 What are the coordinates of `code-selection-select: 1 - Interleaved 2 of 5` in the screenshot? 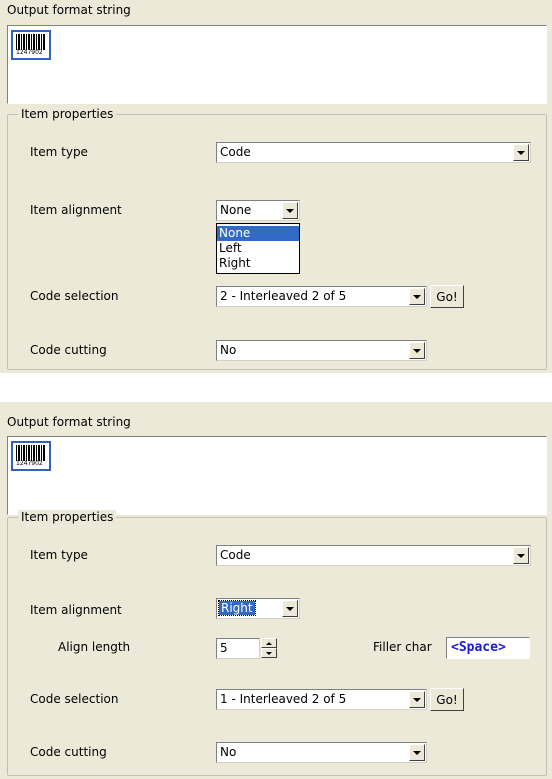 It's located at (321, 699).